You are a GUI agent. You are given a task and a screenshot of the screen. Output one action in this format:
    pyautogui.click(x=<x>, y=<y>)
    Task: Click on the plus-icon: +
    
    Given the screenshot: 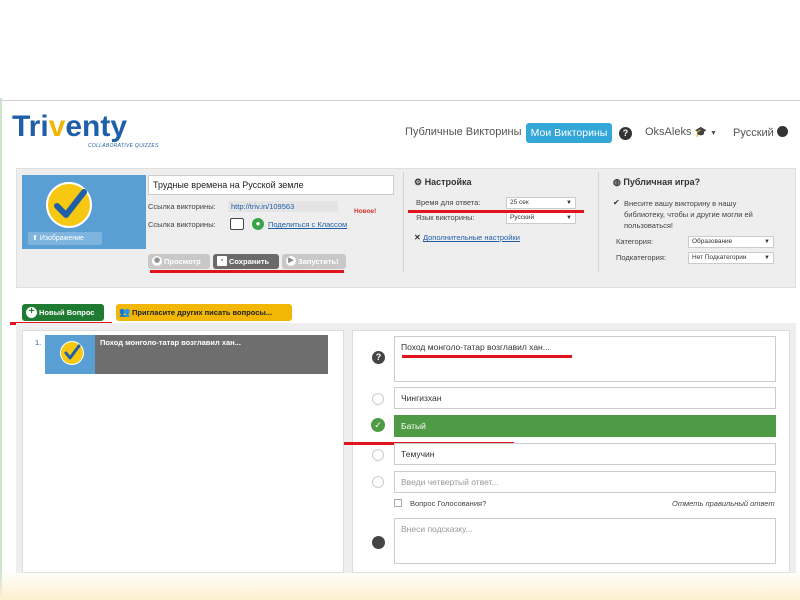 What is the action you would take?
    pyautogui.click(x=31, y=312)
    